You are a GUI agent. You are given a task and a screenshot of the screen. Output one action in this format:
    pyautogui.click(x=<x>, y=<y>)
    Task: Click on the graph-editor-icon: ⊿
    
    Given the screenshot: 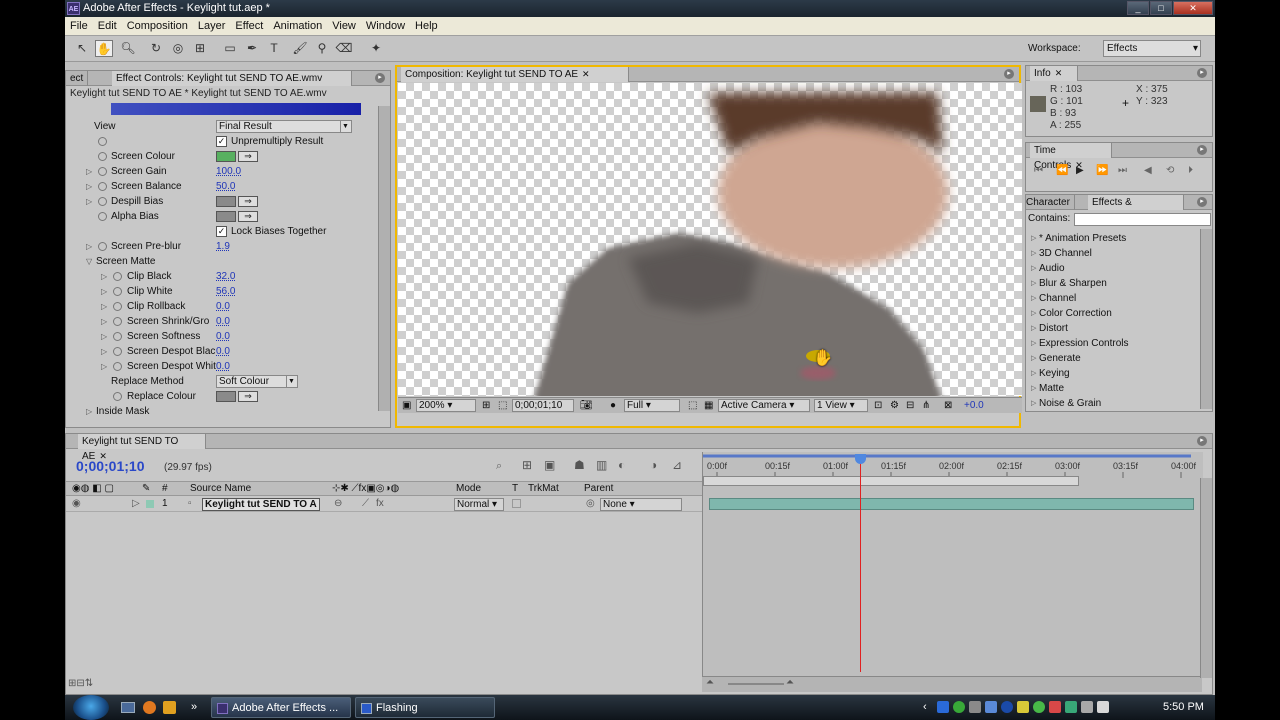 What is the action you would take?
    pyautogui.click(x=677, y=465)
    